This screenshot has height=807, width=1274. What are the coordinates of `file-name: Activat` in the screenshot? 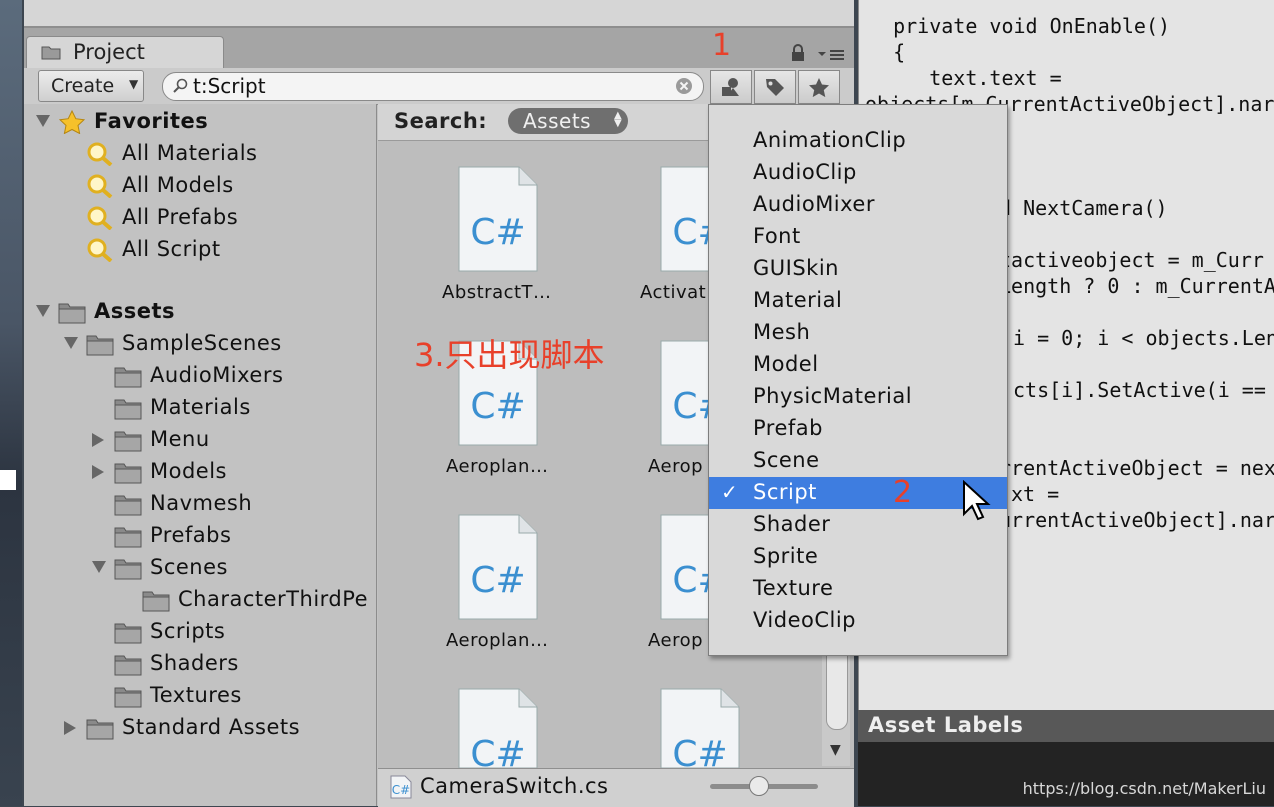 It's located at (673, 292).